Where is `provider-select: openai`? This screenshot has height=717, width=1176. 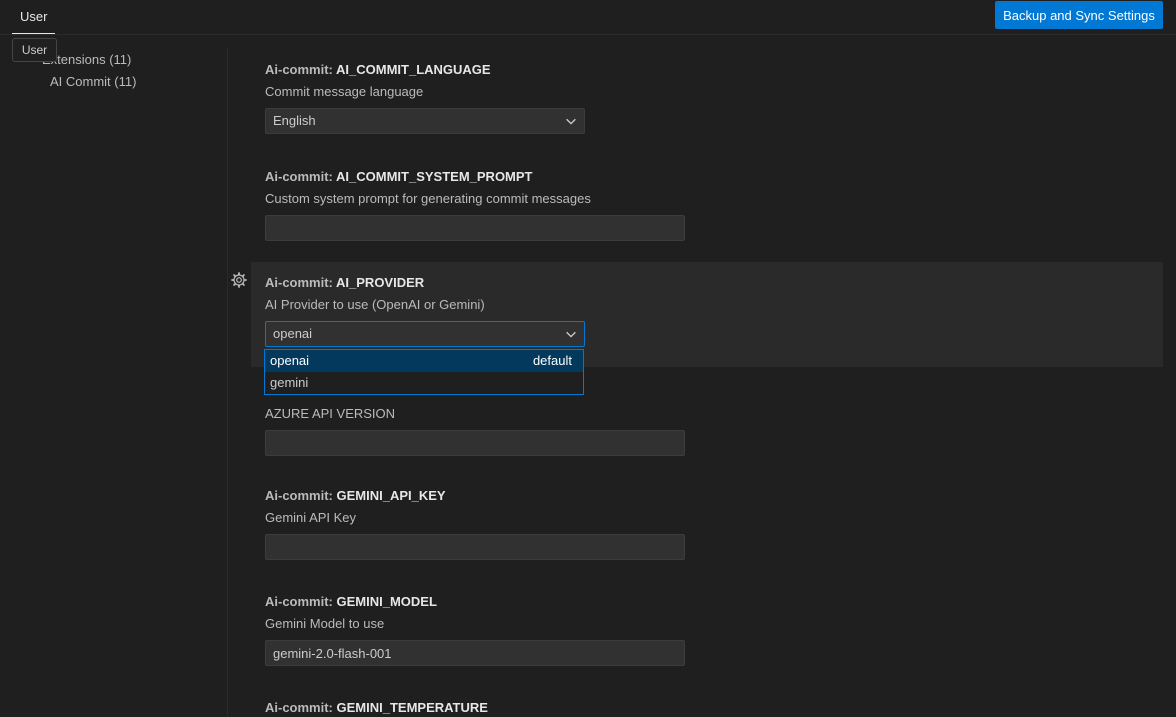 provider-select: openai is located at coordinates (425, 334).